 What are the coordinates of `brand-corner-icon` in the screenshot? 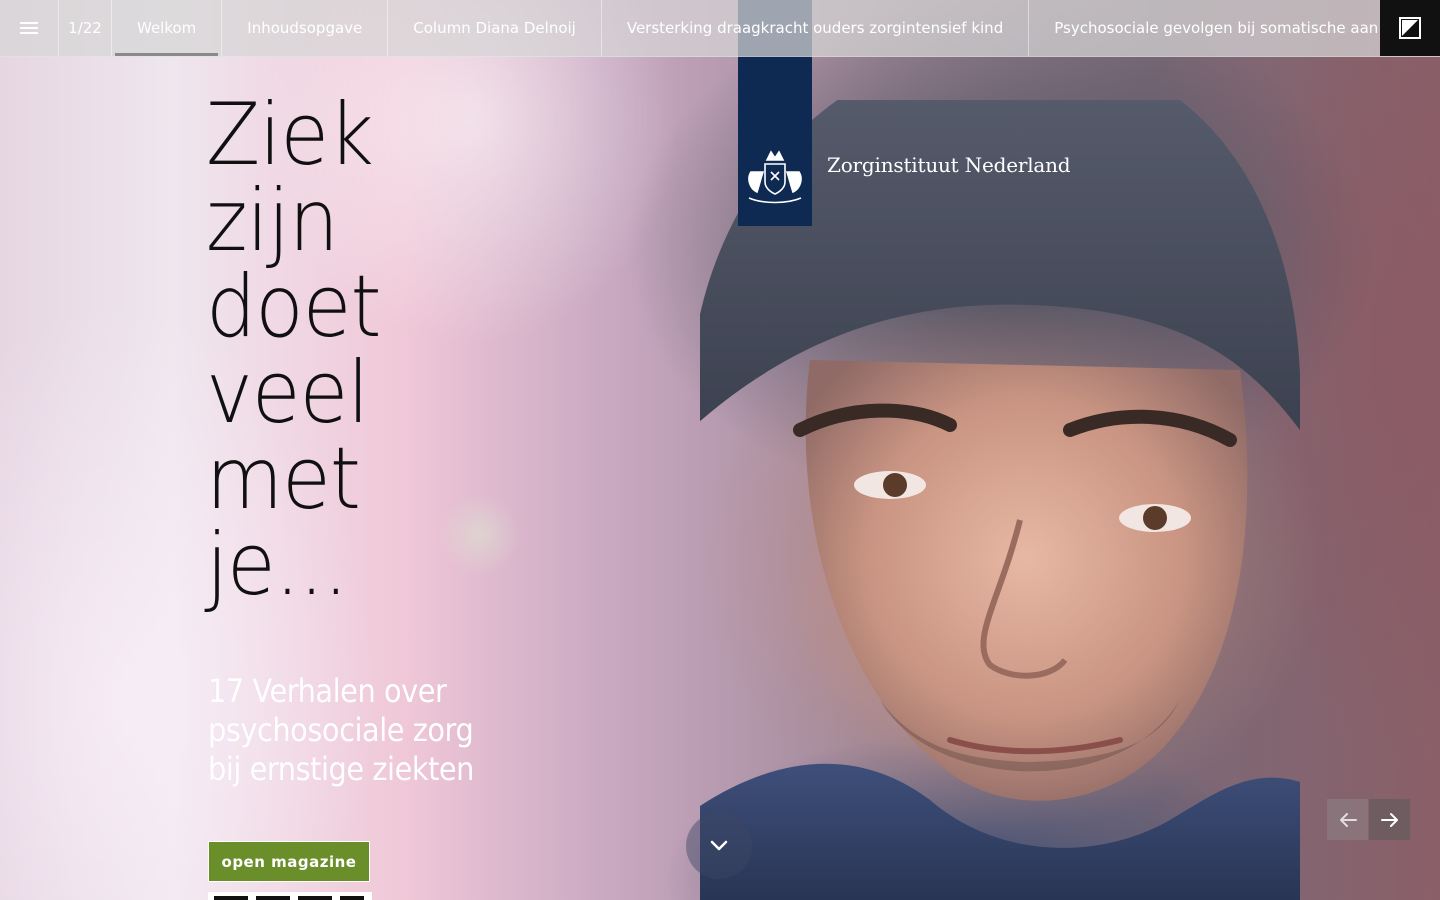 It's located at (1410, 28).